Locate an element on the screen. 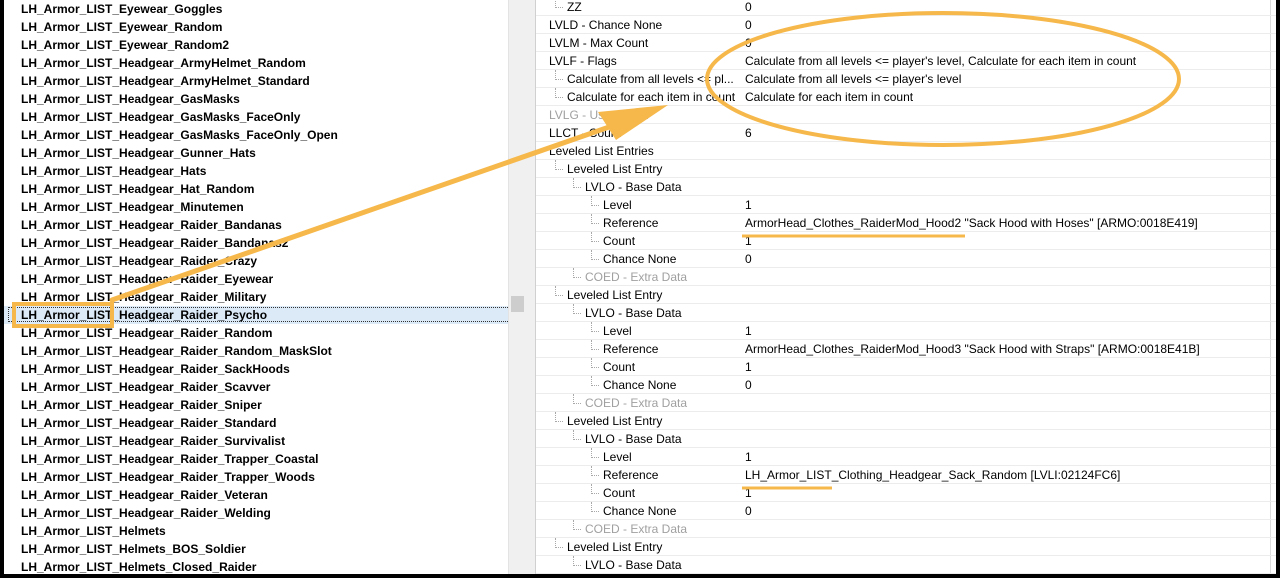 The image size is (1280, 578). record-list-scroll-thumb is located at coordinates (517, 304).